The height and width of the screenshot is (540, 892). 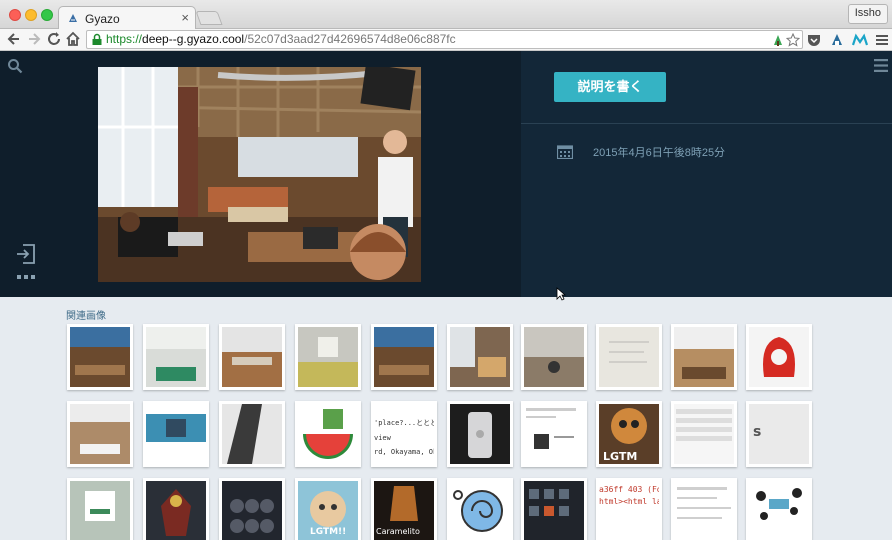 What do you see at coordinates (31, 15) in the screenshot?
I see `window-minimize-button` at bounding box center [31, 15].